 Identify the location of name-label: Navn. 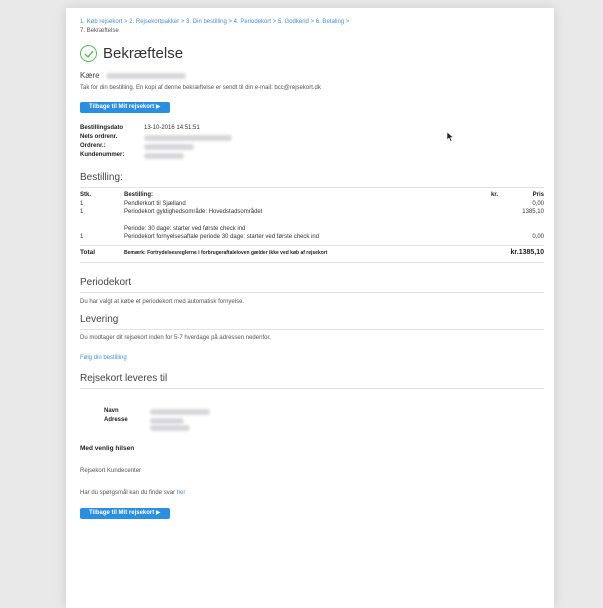
(111, 411).